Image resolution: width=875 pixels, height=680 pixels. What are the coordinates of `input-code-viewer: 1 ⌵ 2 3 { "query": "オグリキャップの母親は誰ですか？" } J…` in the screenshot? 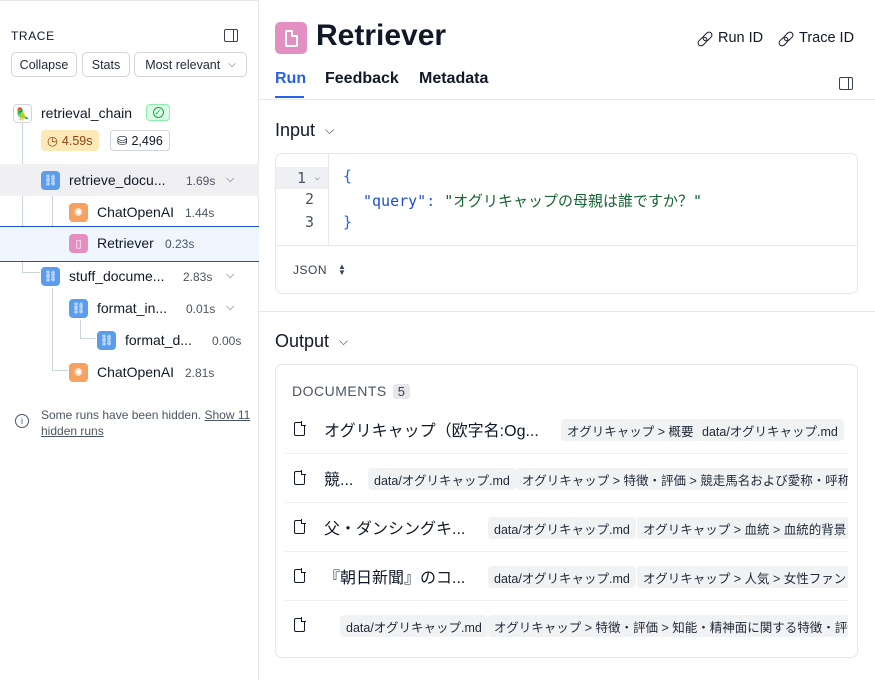 It's located at (566, 223).